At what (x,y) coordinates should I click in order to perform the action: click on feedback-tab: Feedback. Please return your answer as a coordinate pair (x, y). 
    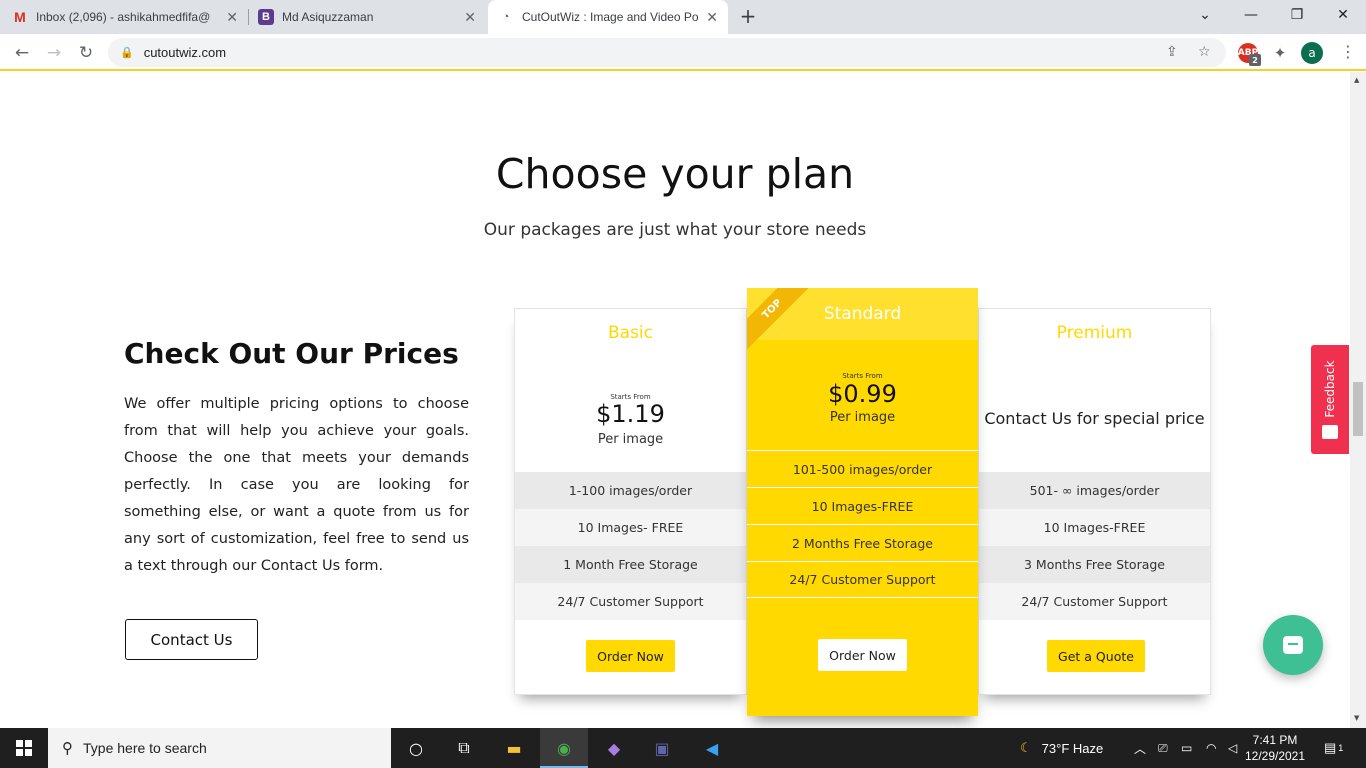
    Looking at the image, I should click on (1330, 399).